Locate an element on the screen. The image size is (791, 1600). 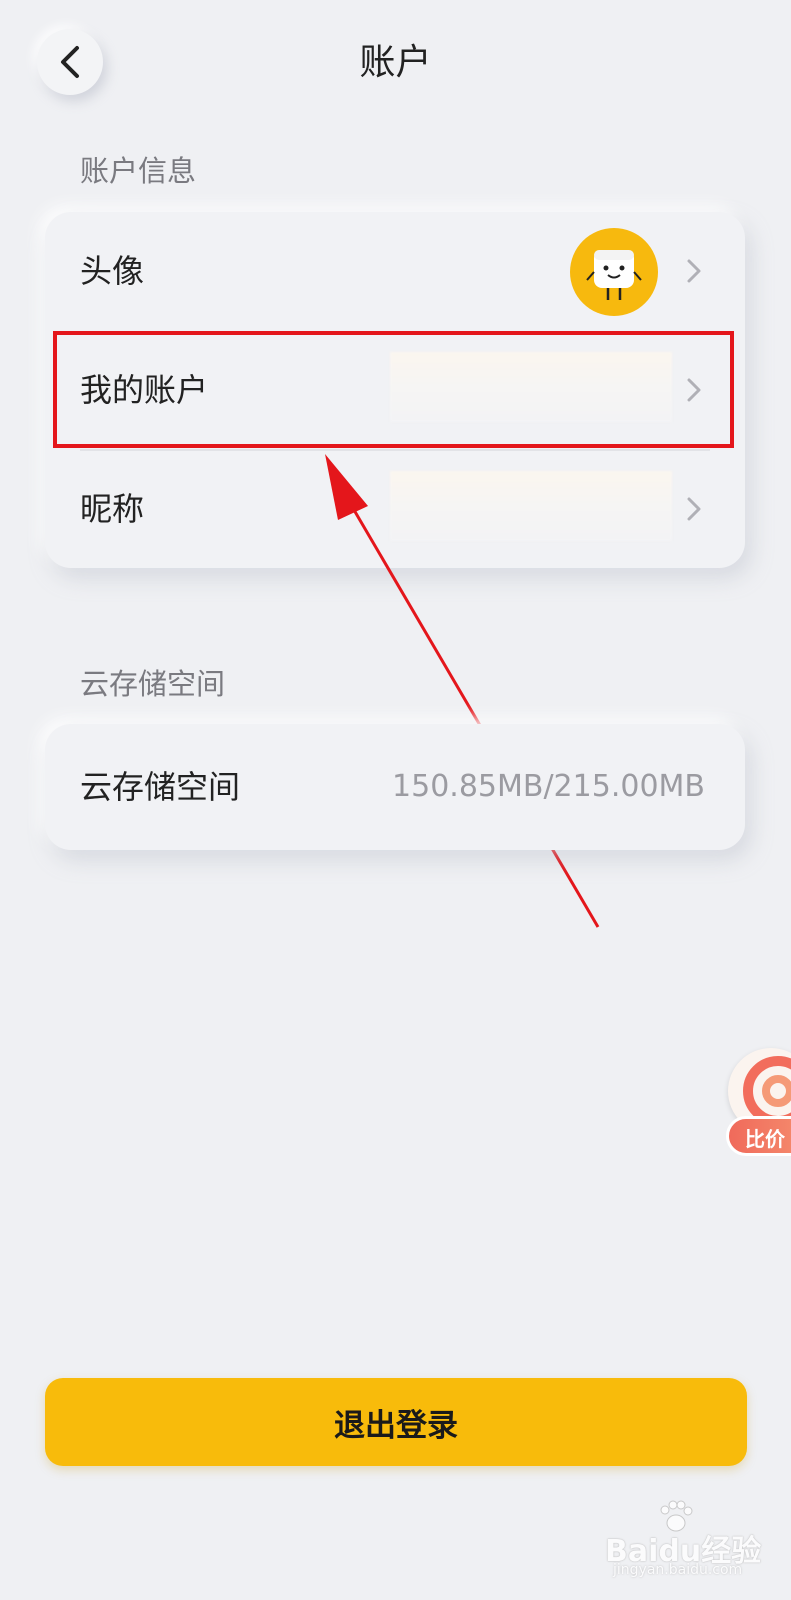
floating-price-compare-widget: 比价 is located at coordinates (758, 1118).